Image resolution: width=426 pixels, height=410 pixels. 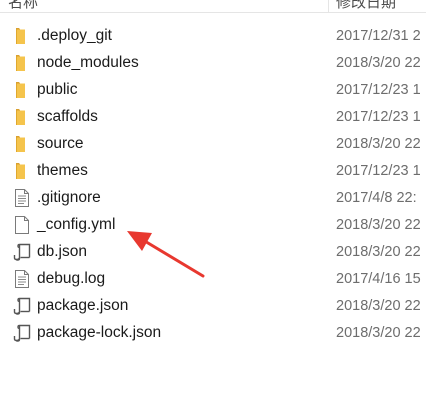 I want to click on file-name: debug.log, so click(x=71, y=278).